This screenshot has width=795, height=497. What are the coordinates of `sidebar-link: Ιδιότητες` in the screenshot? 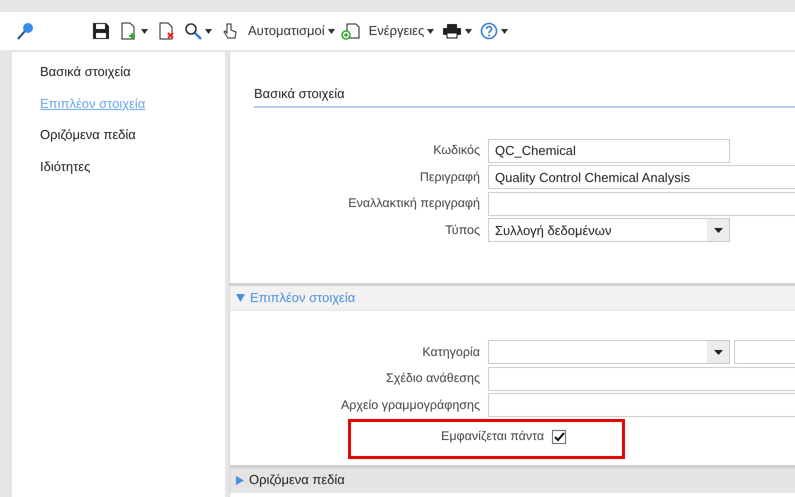 It's located at (65, 166).